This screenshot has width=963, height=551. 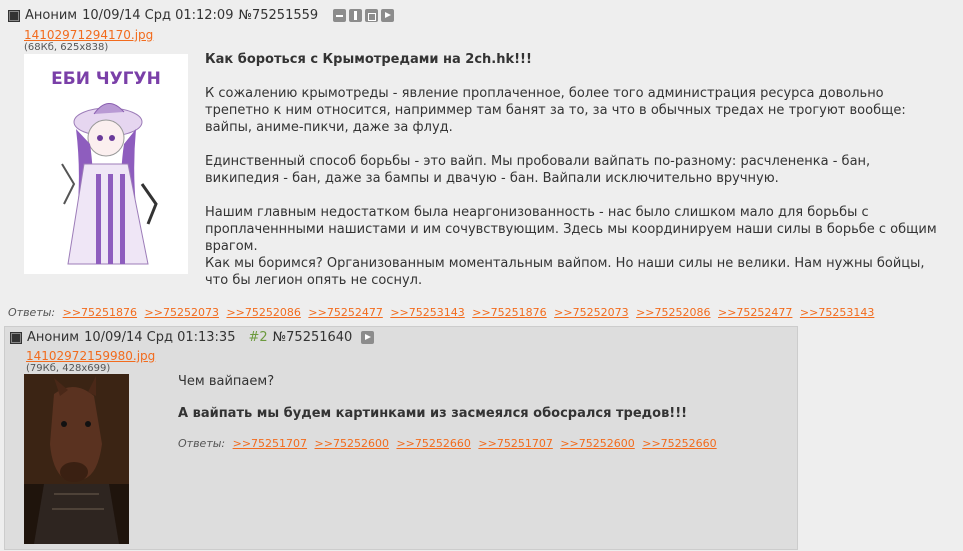 I want to click on expand-icon, so click(x=356, y=15).